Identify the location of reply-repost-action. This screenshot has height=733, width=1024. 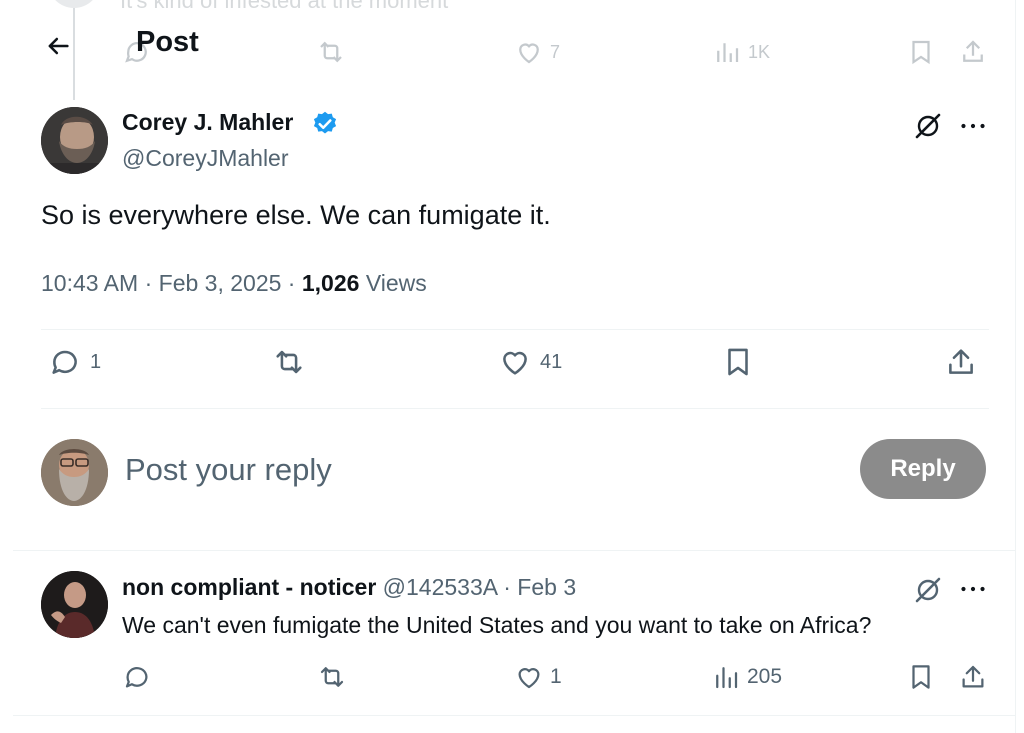
(332, 677).